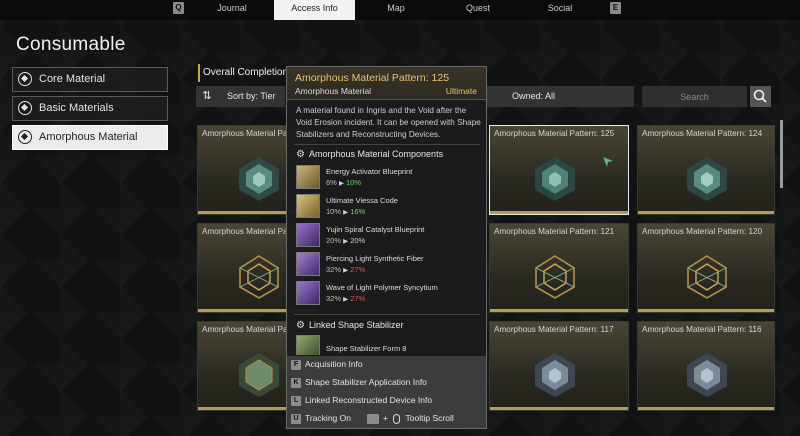 The width and height of the screenshot is (800, 436). What do you see at coordinates (608, 162) in the screenshot?
I see `mouse-cursor-icon` at bounding box center [608, 162].